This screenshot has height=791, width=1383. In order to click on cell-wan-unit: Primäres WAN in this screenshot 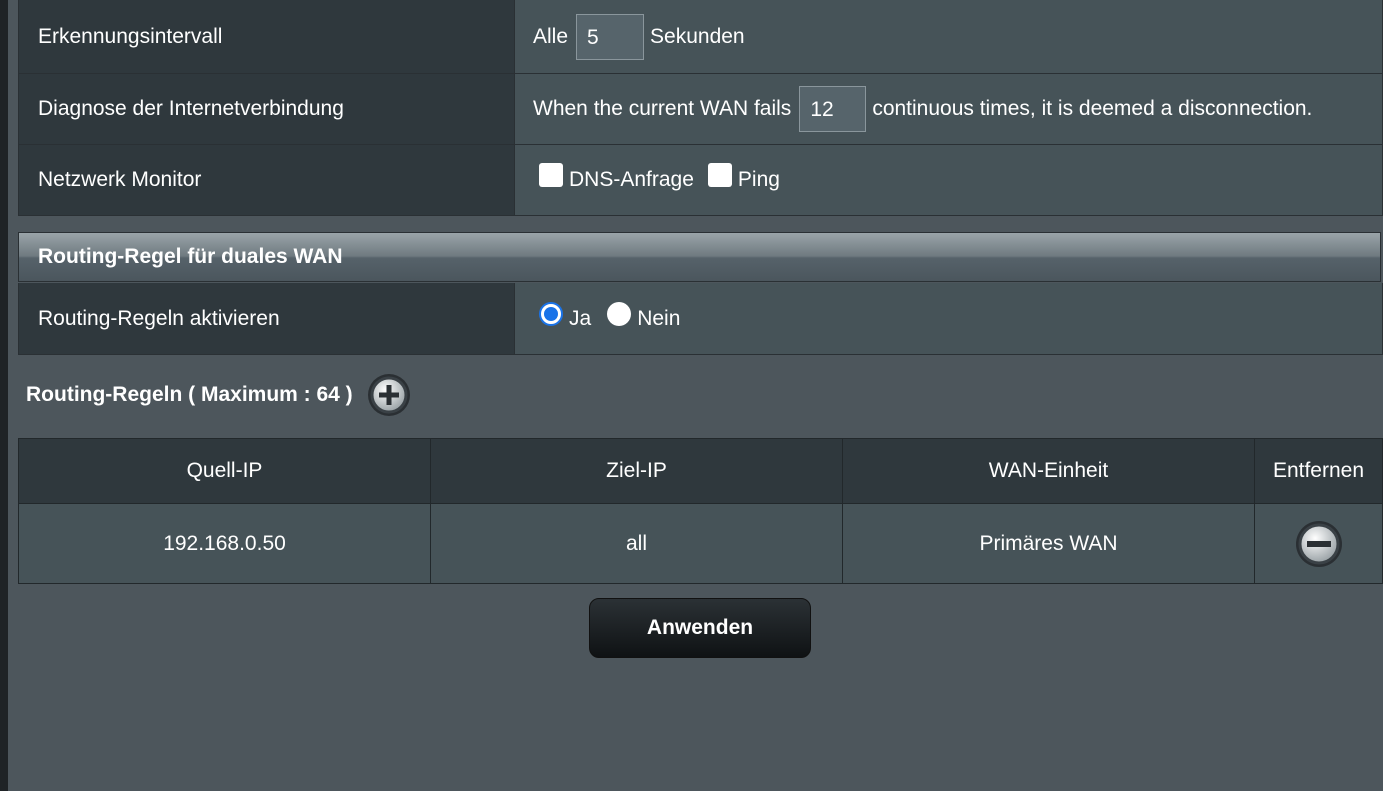, I will do `click(1048, 543)`.